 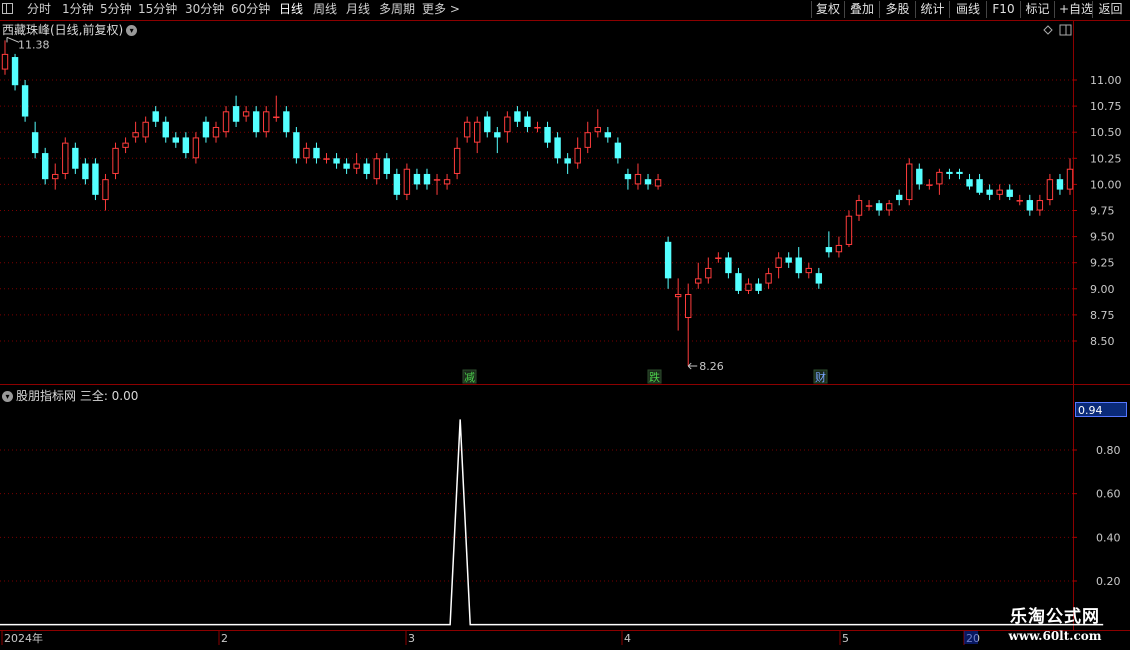 What do you see at coordinates (411, 638) in the screenshot?
I see `x-axis-label: 3` at bounding box center [411, 638].